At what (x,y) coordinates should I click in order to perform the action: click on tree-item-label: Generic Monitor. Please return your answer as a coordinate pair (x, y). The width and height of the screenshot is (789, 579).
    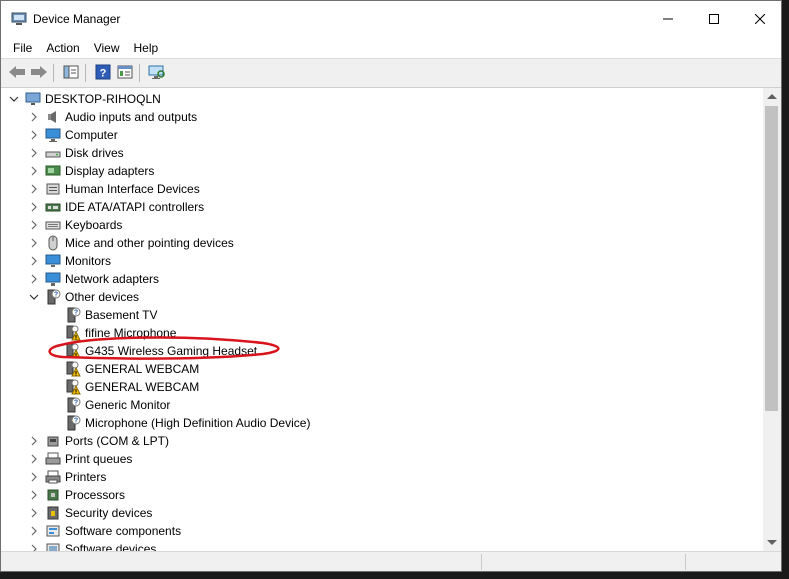
    Looking at the image, I should click on (128, 405).